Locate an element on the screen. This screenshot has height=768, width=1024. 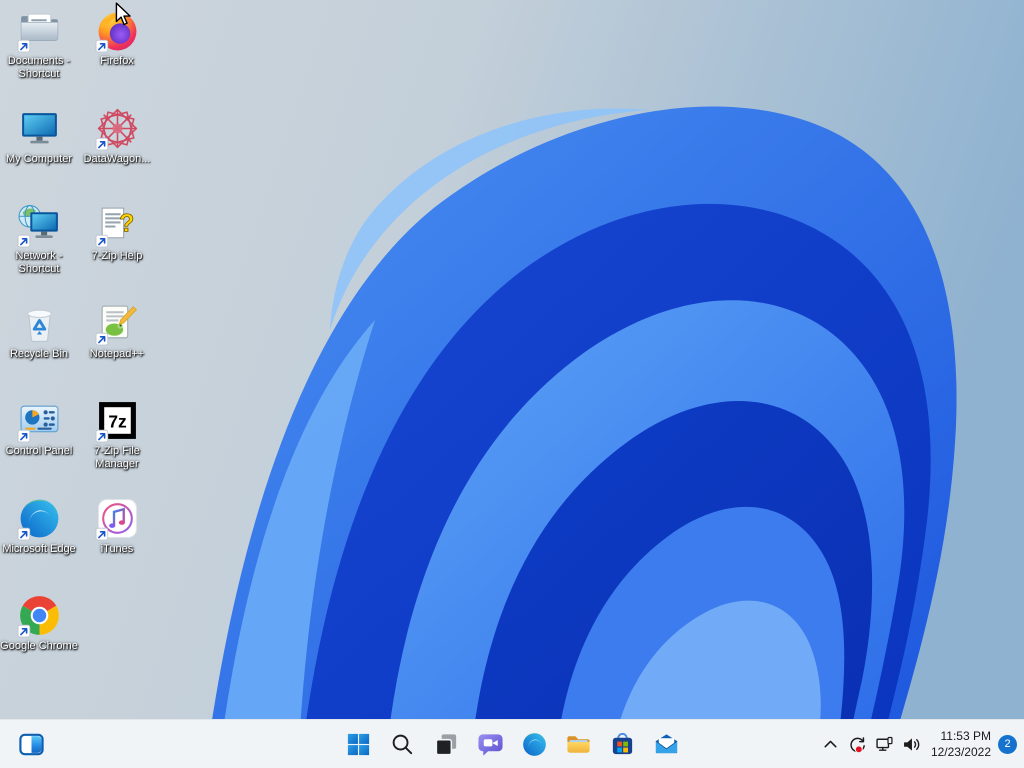
desktop-icon-label: Documents - Shortcut is located at coordinates (39, 67).